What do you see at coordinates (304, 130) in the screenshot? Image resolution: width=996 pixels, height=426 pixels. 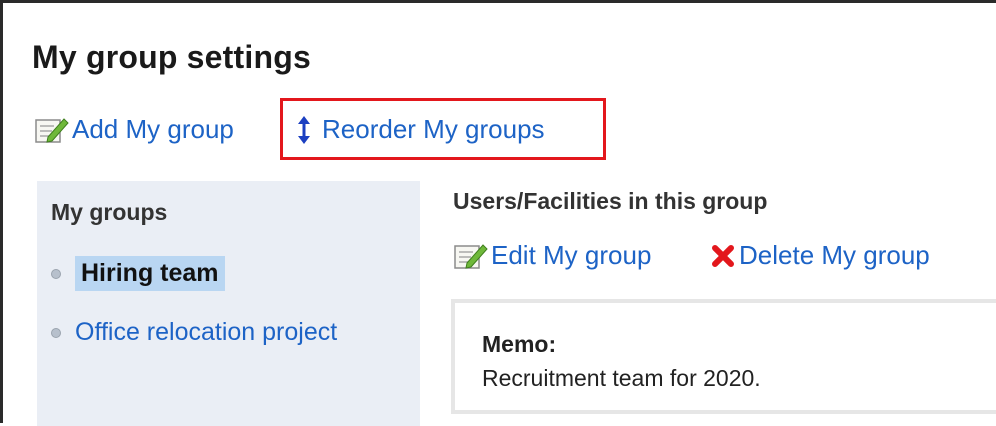 I see `up-down-arrow-icon` at bounding box center [304, 130].